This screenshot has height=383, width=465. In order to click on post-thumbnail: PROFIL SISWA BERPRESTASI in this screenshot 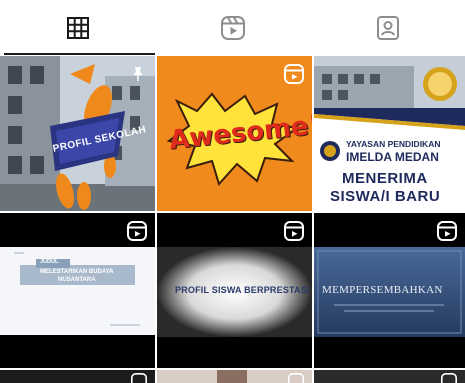, I will do `click(234, 290)`.